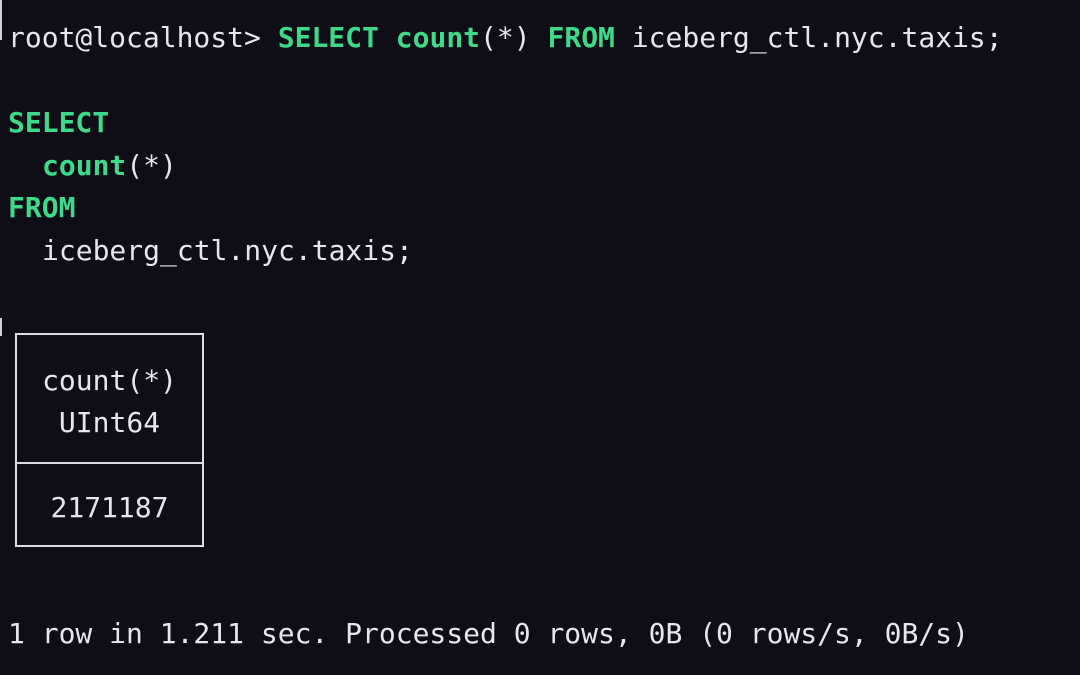 Image resolution: width=1080 pixels, height=675 pixels. I want to click on result-table-divider, so click(109, 463).